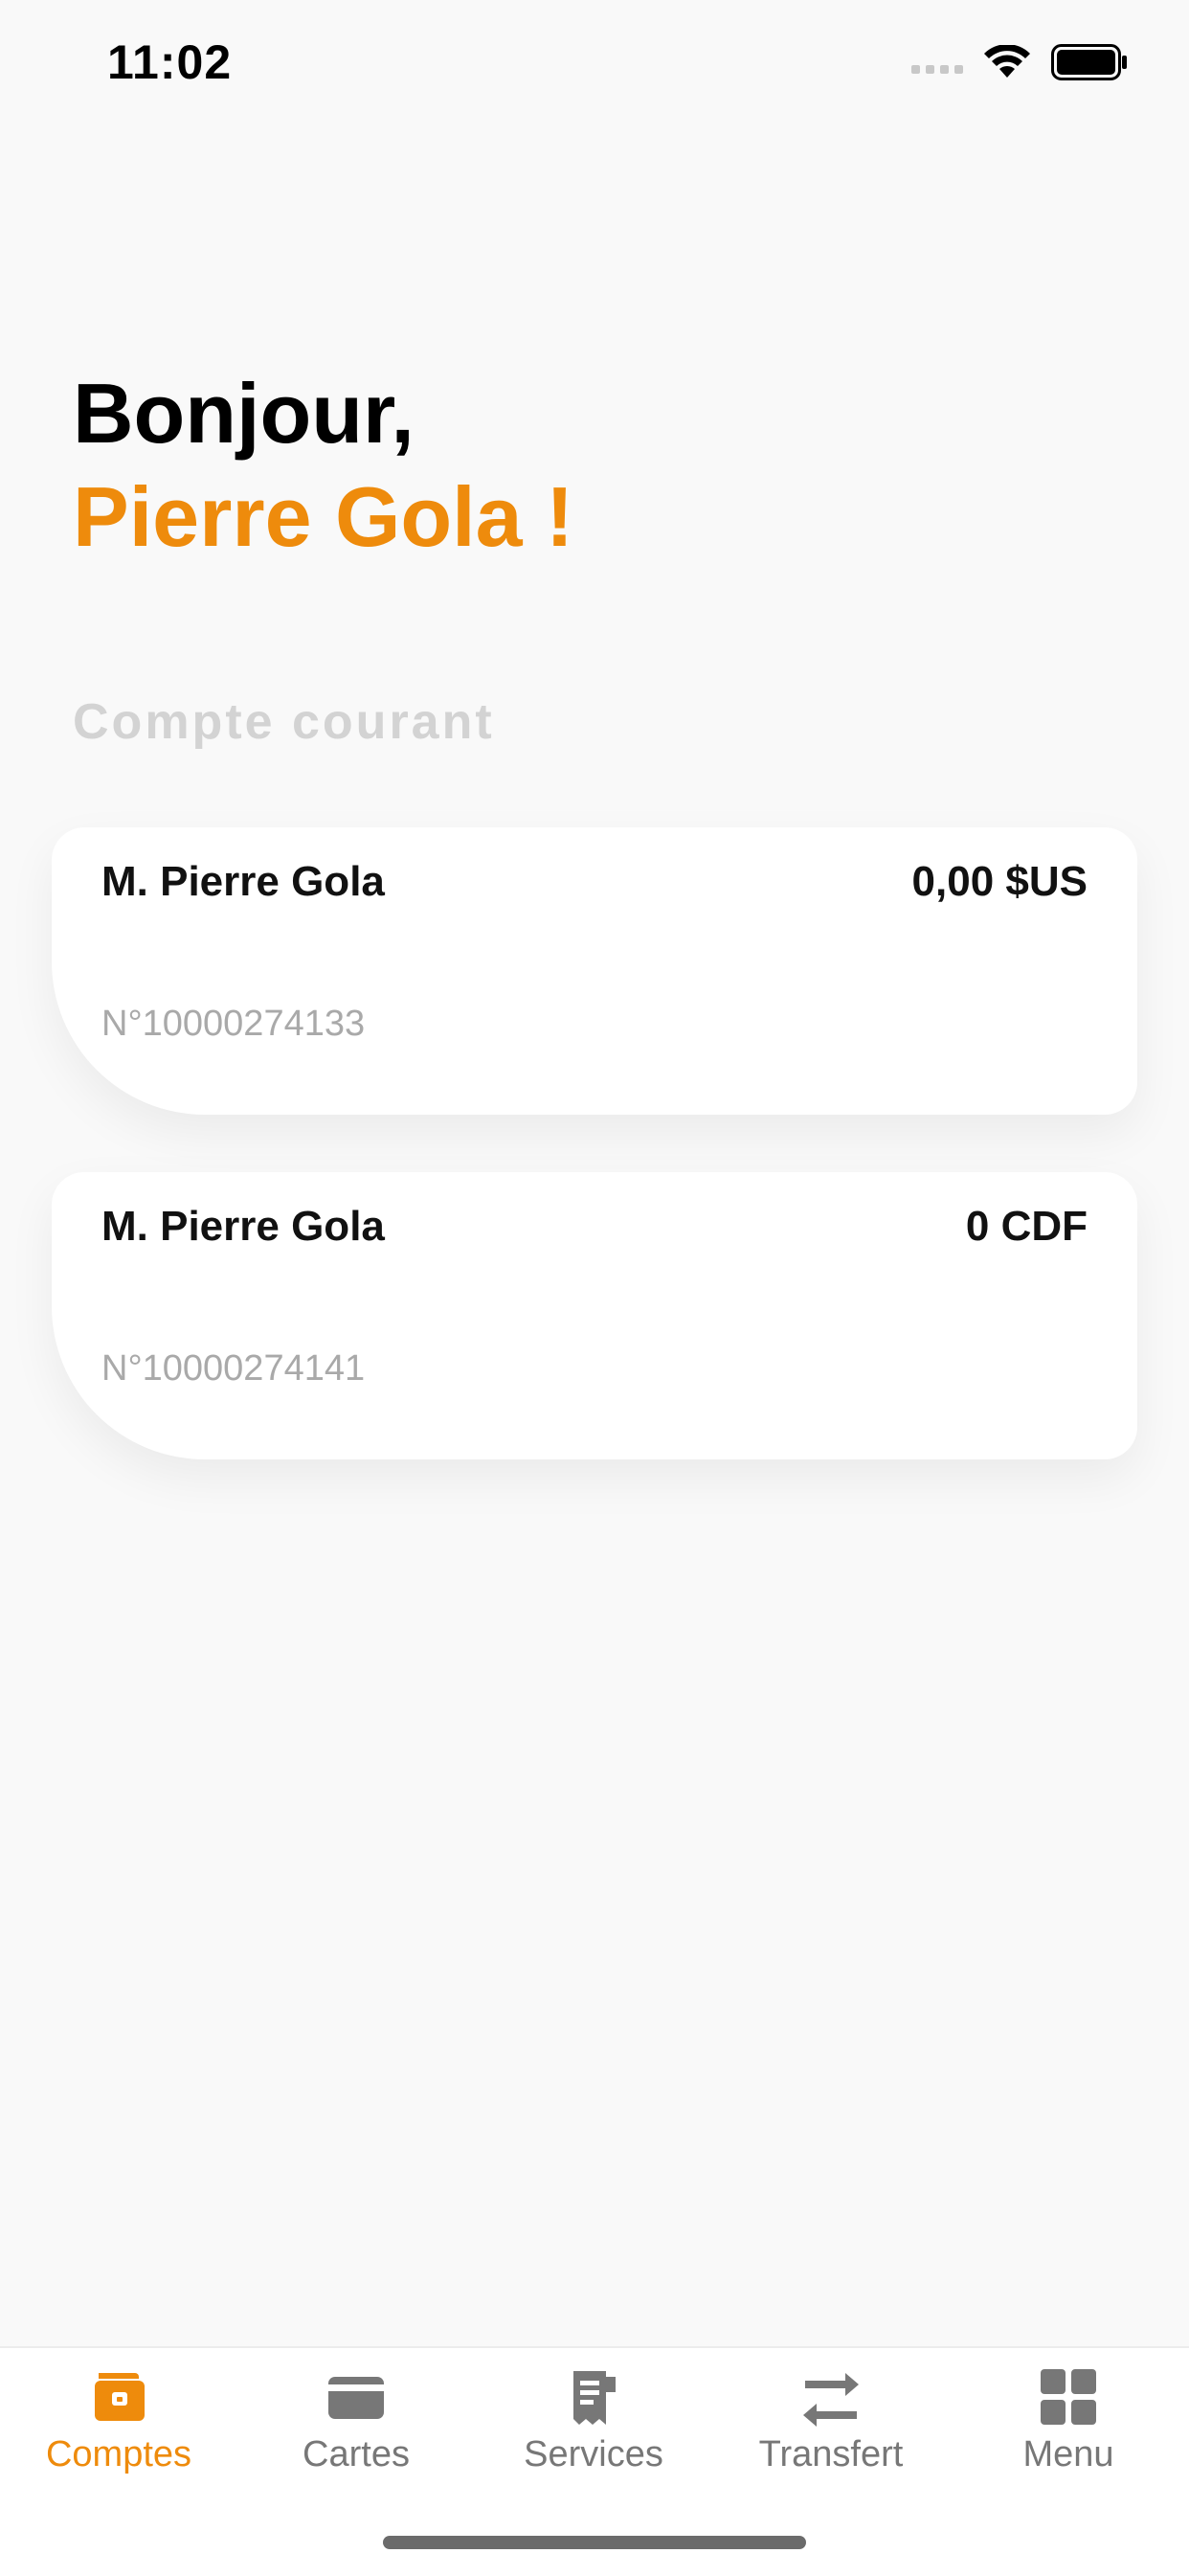 The height and width of the screenshot is (2576, 1189). Describe the element at coordinates (323, 516) in the screenshot. I see `greeting-username: Pierre Gola !` at that location.